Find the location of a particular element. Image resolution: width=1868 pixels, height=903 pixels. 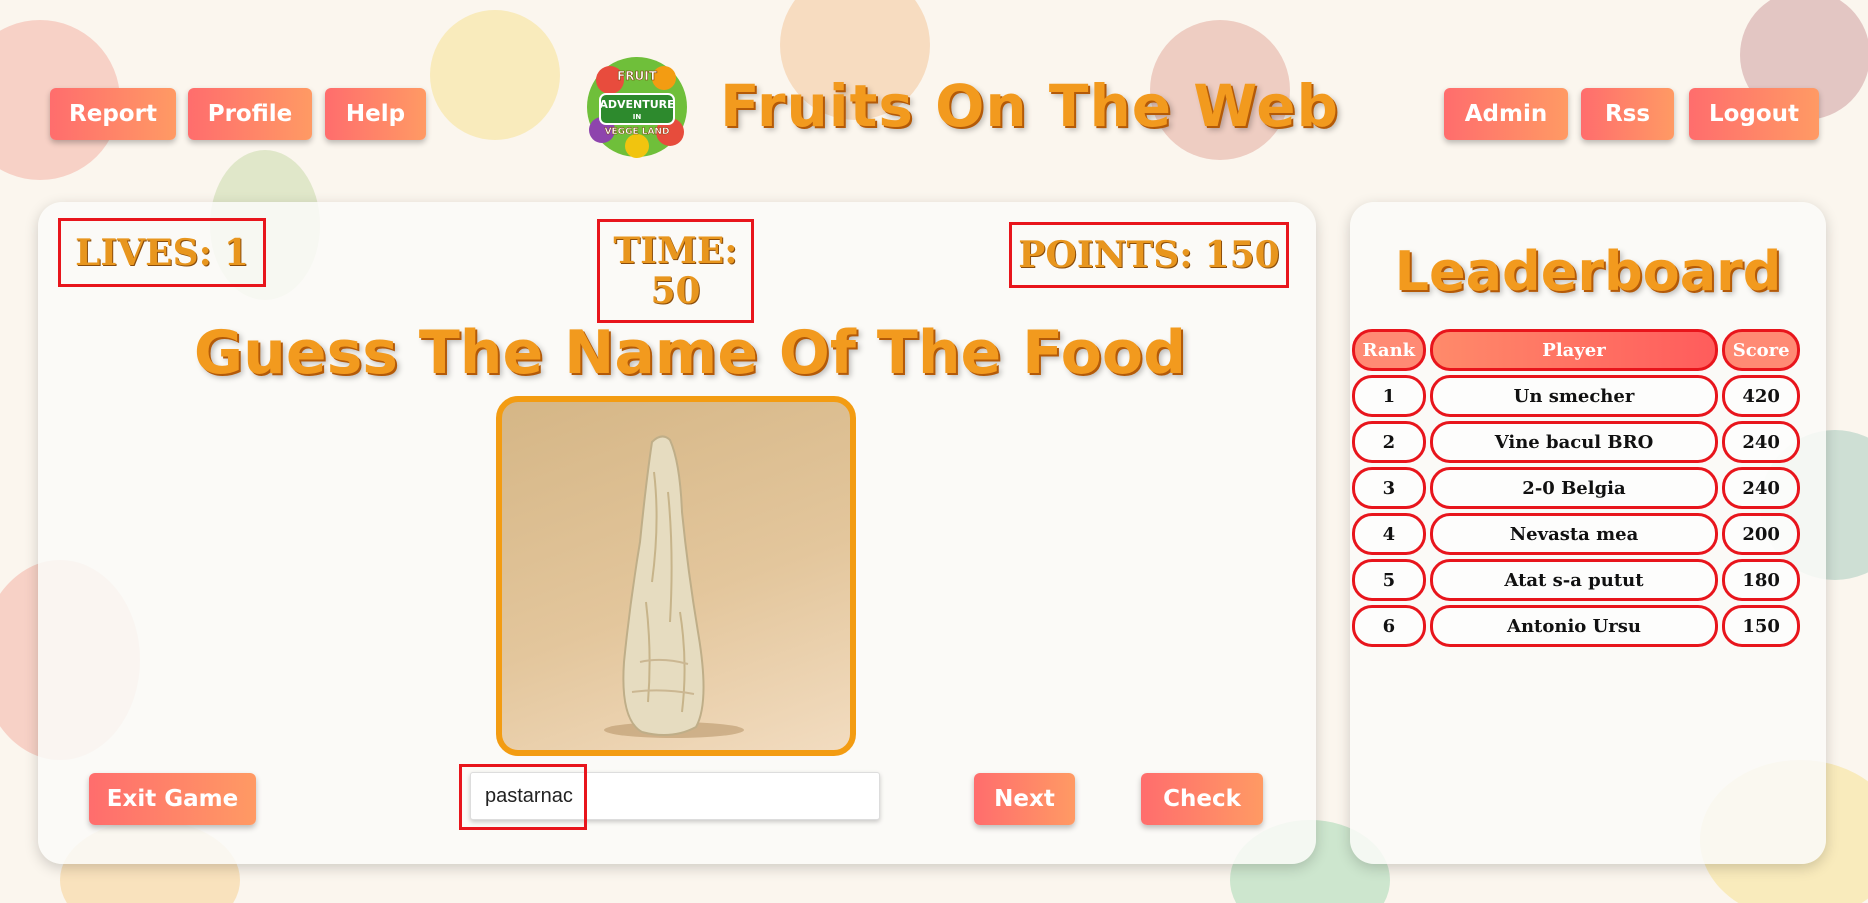

time-label: TIME: is located at coordinates (675, 251).